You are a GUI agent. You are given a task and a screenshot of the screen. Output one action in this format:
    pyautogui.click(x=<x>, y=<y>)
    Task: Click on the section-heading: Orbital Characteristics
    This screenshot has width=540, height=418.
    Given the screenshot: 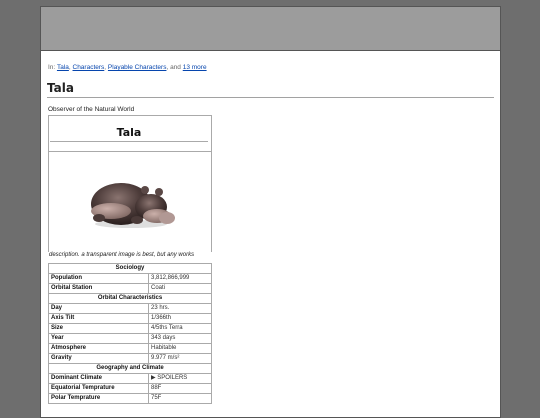 What is the action you would take?
    pyautogui.click(x=130, y=298)
    